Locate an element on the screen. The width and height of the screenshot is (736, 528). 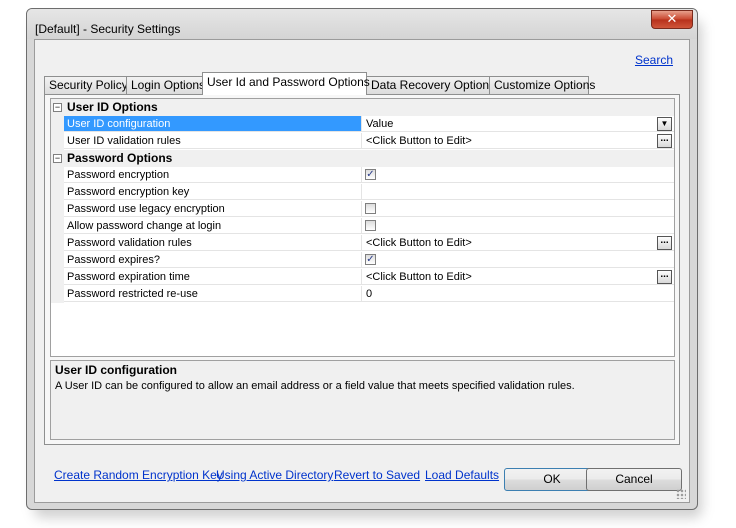
property-name: Password expires? is located at coordinates (213, 260).